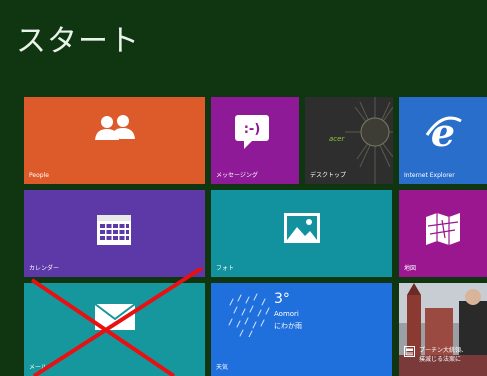  Describe the element at coordinates (337, 139) in the screenshot. I see `acer-logo: acer` at that location.